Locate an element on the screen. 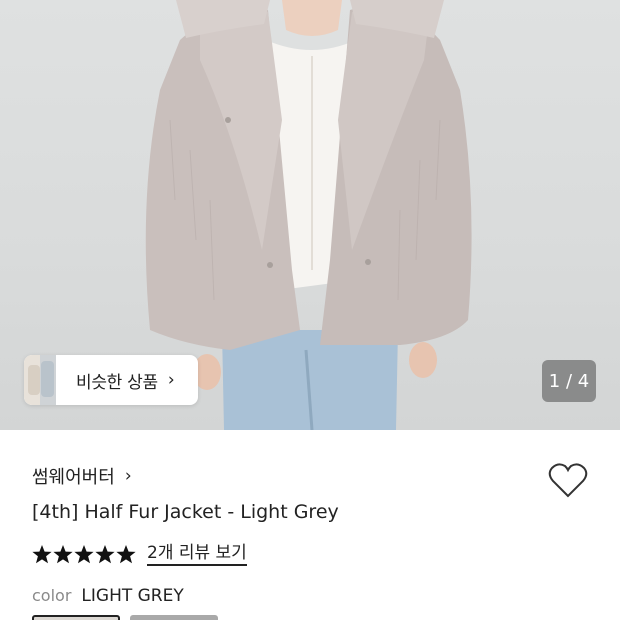 The image size is (620, 620). brand-link: 썸웨어버터 › is located at coordinates (82, 476).